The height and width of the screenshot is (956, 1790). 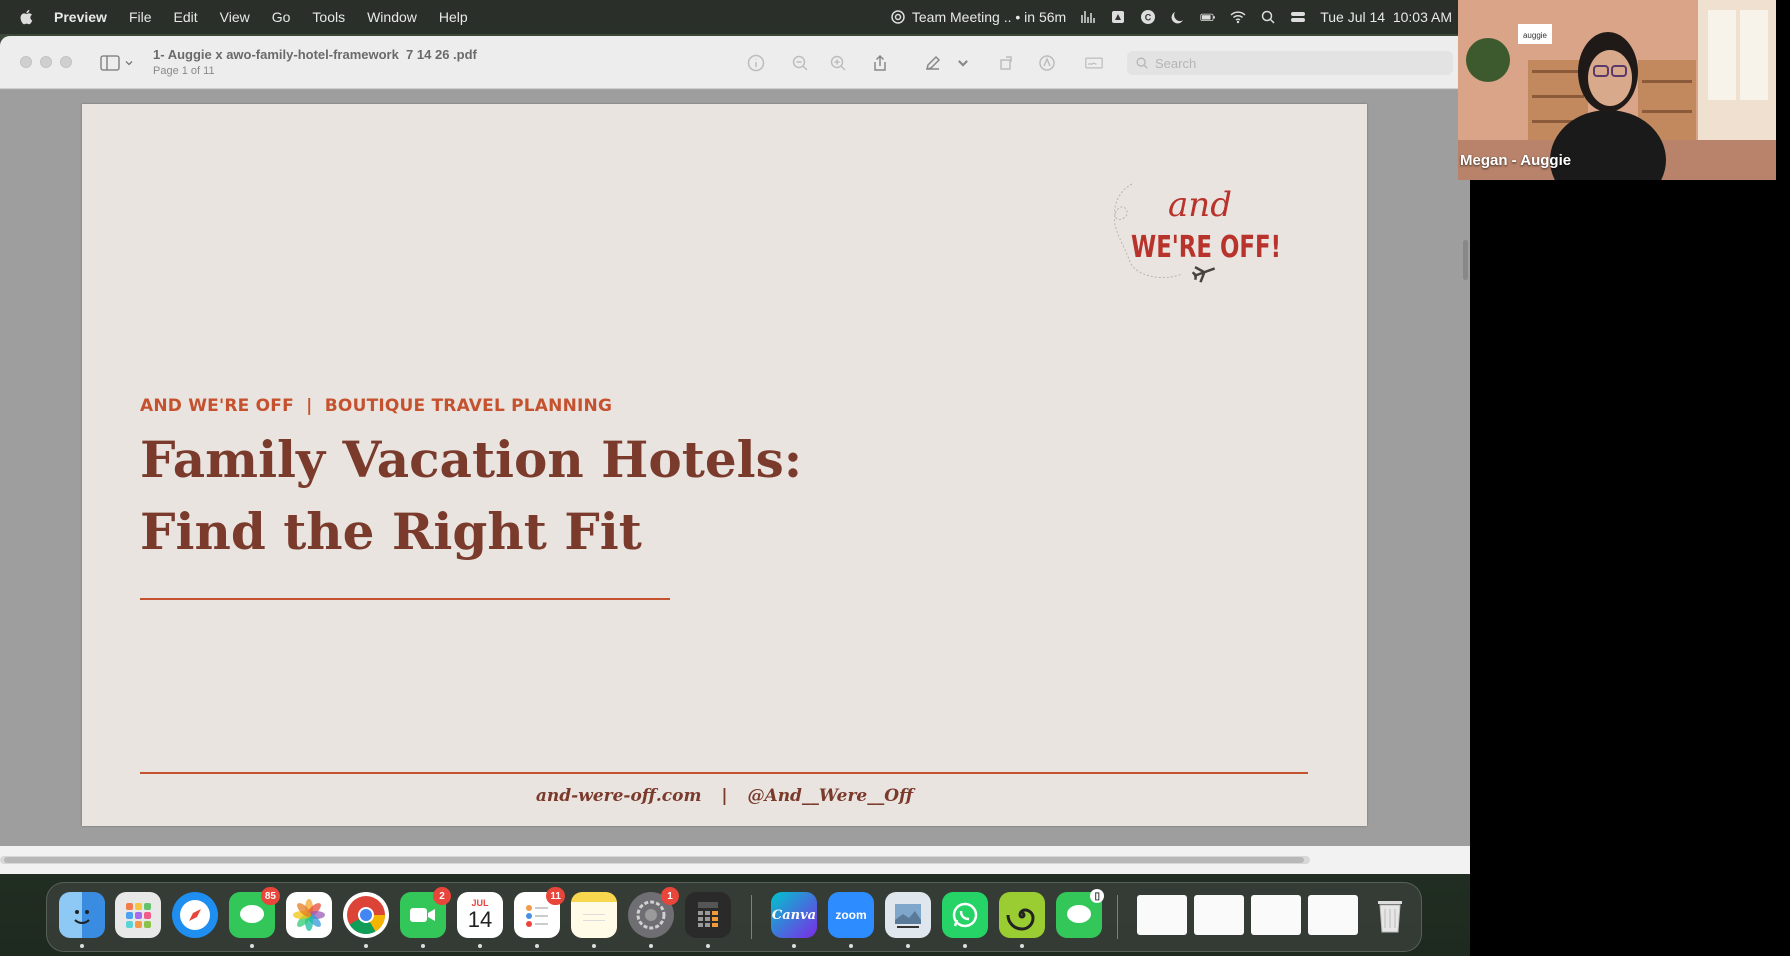 I want to click on drive-icon, so click(x=1118, y=17).